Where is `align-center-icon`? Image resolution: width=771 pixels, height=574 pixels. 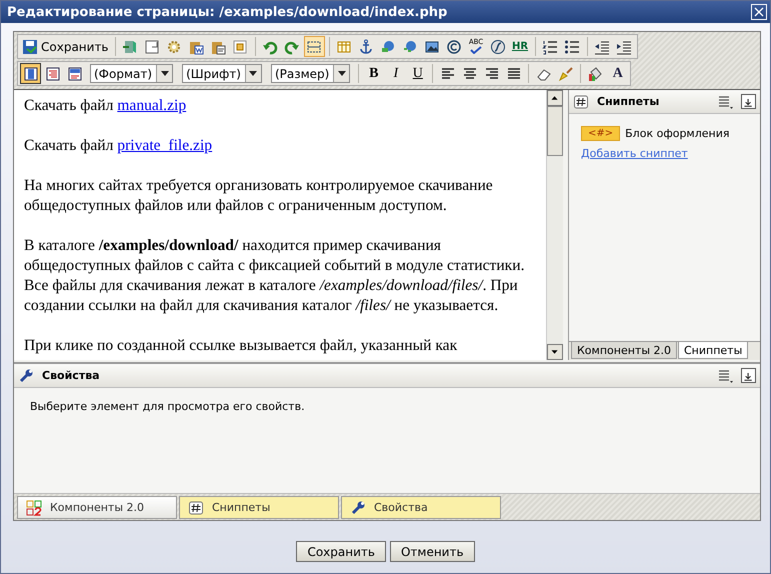 align-center-icon is located at coordinates (470, 74).